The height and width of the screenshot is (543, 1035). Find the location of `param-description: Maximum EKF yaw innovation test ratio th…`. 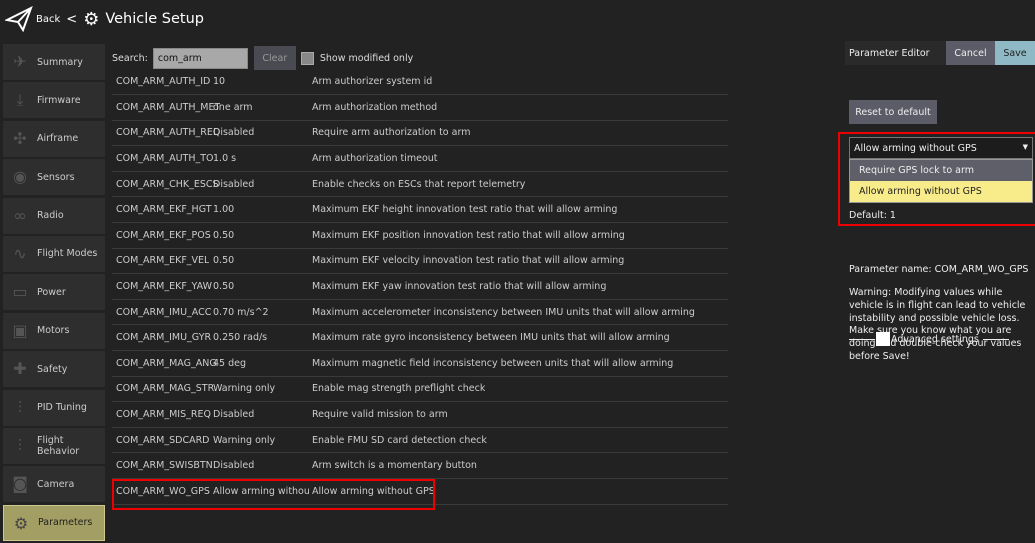

param-description: Maximum EKF yaw innovation test ratio th… is located at coordinates (459, 287).